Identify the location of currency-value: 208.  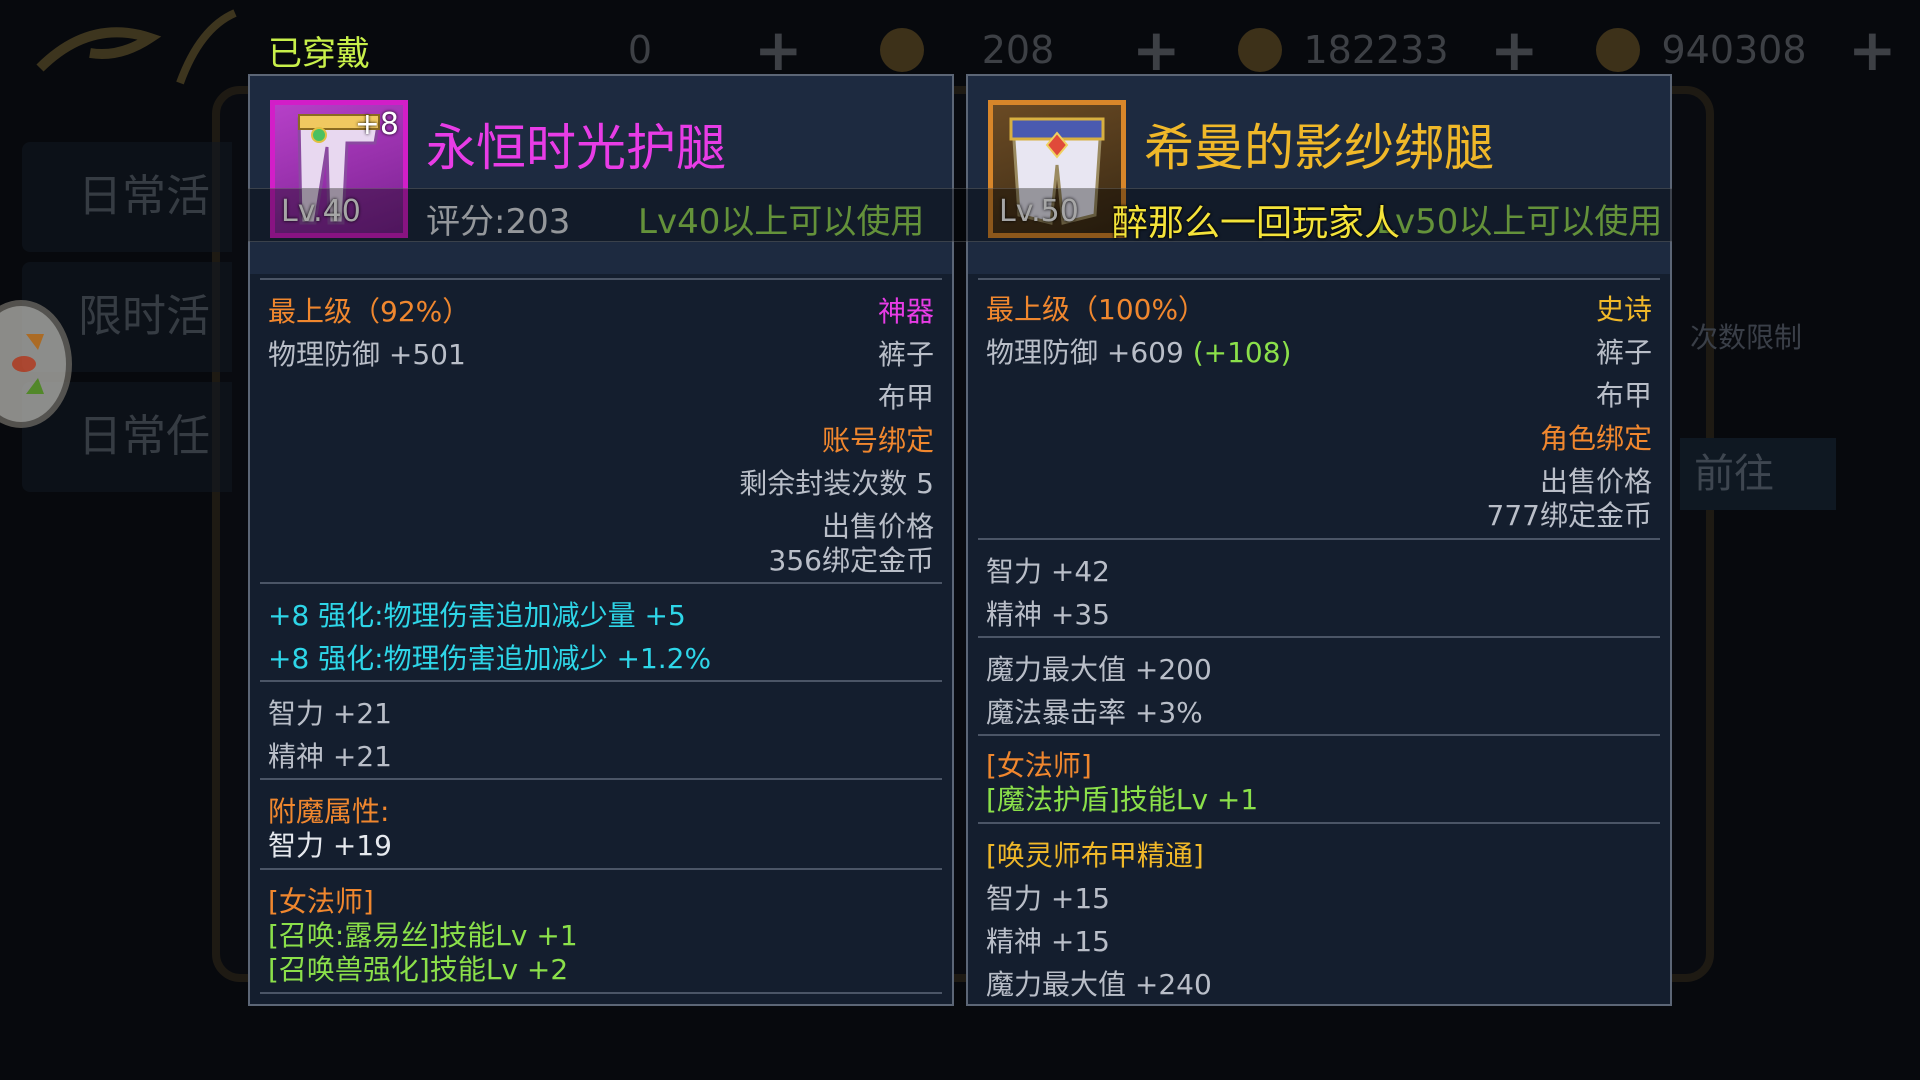
(1018, 50).